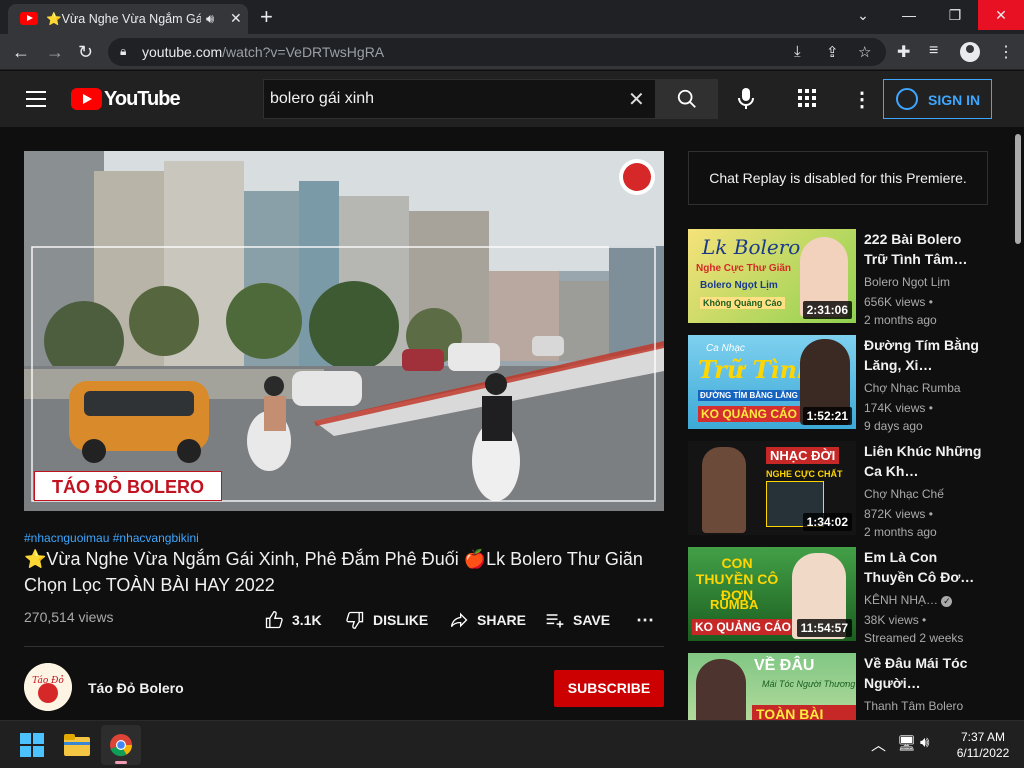  Describe the element at coordinates (85, 52) in the screenshot. I see `reload-icon: ↻` at that location.